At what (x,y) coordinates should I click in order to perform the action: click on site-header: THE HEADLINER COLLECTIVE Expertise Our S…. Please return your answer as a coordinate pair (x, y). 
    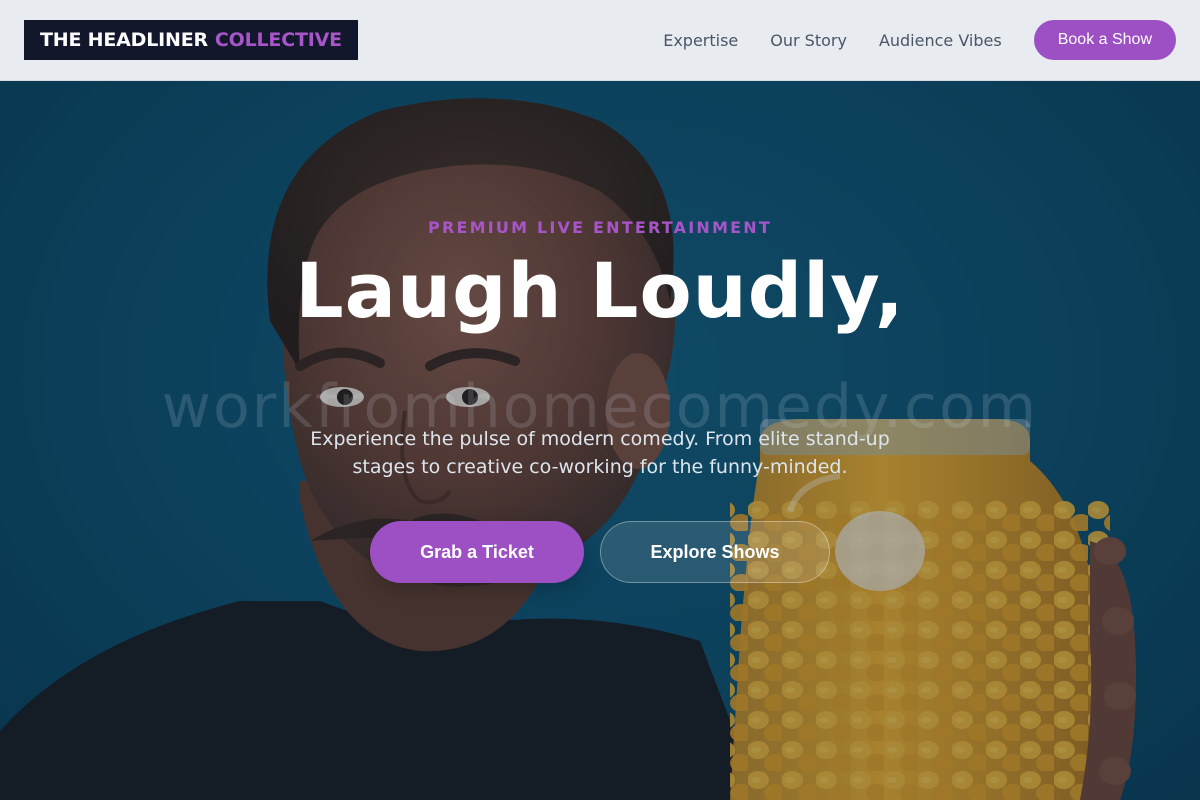
    Looking at the image, I should click on (600, 40).